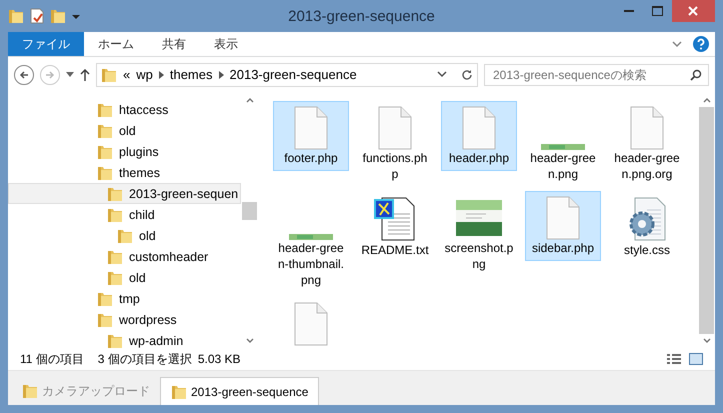 The height and width of the screenshot is (413, 723). What do you see at coordinates (174, 44) in the screenshot?
I see `ribbon-tab: 共有` at bounding box center [174, 44].